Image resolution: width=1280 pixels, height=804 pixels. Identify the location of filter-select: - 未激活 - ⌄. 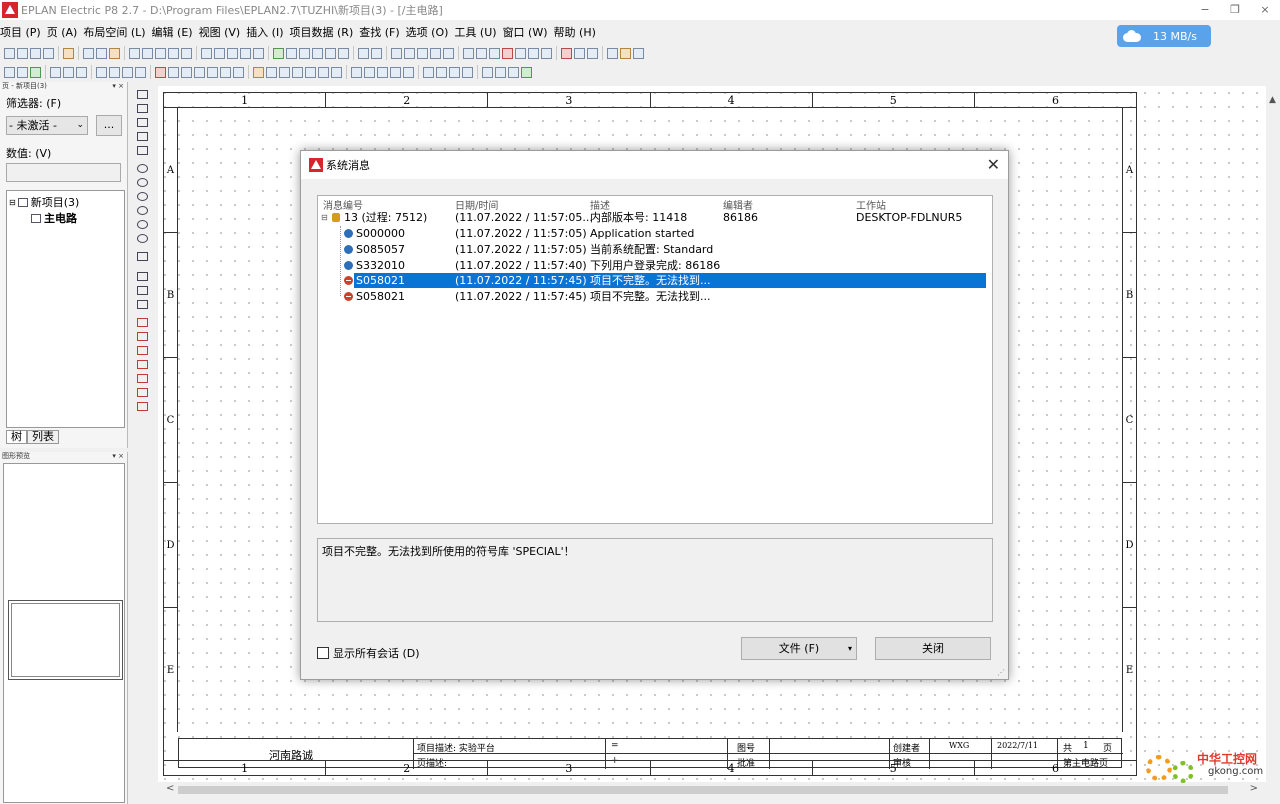
(47, 125).